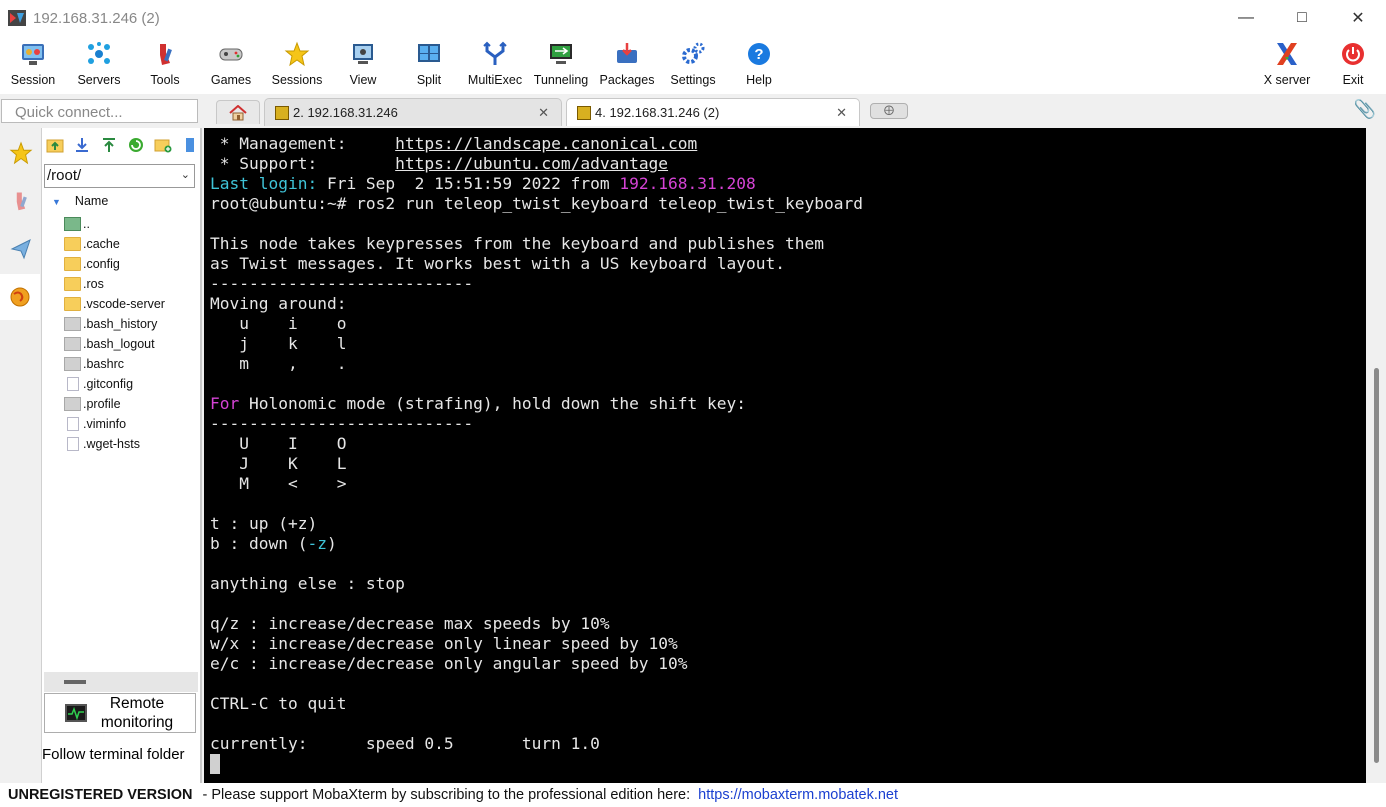 Image resolution: width=1386 pixels, height=807 pixels. Describe the element at coordinates (278, 343) in the screenshot. I see `terminal-line: j k l` at that location.